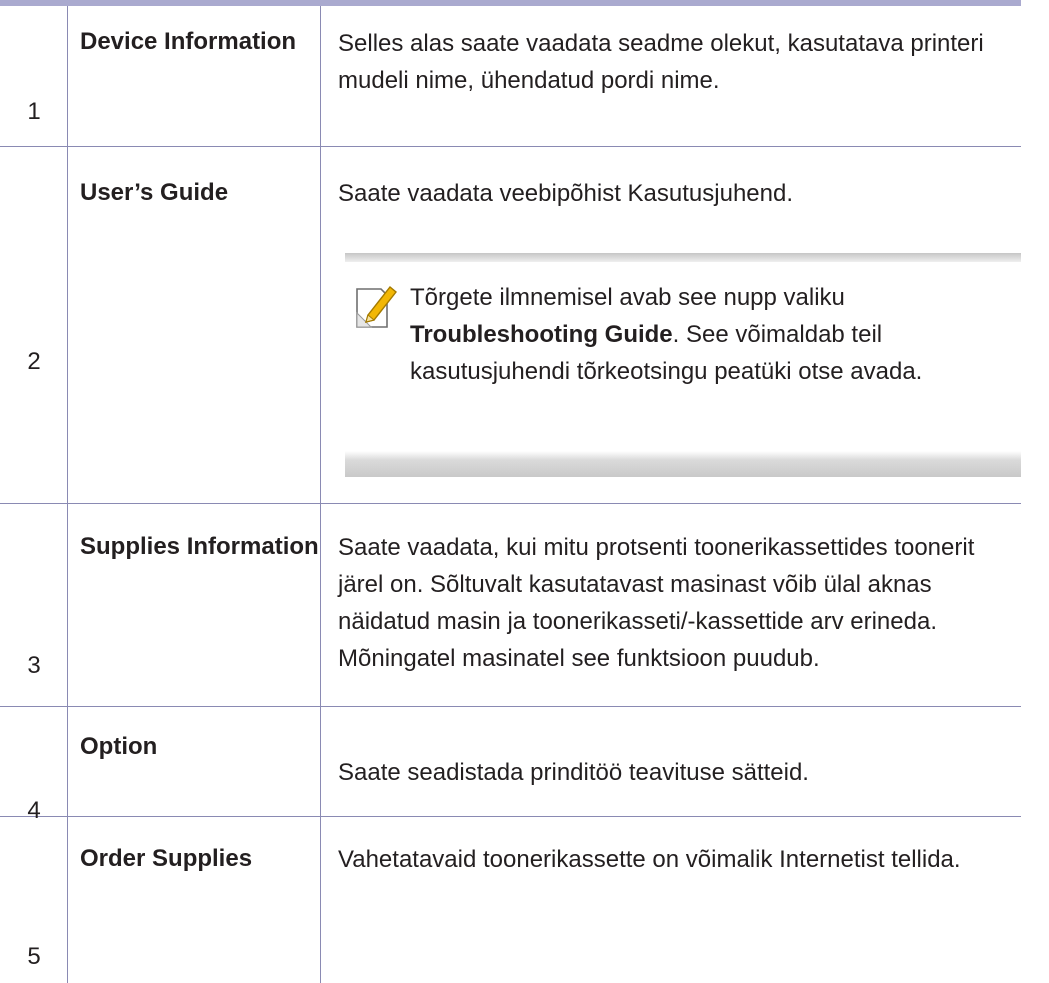  I want to click on row-term: User’s Guide, so click(154, 192).